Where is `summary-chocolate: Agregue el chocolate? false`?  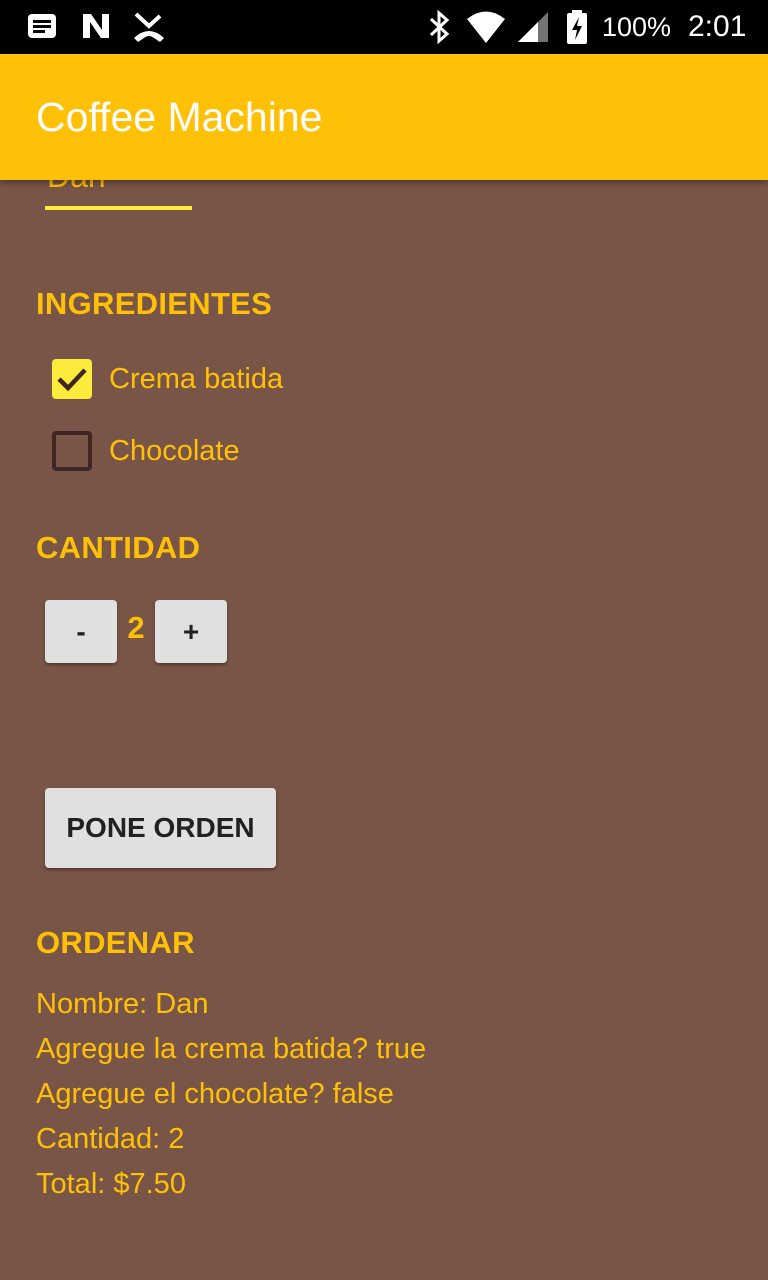 summary-chocolate: Agregue el chocolate? false is located at coordinates (215, 1094).